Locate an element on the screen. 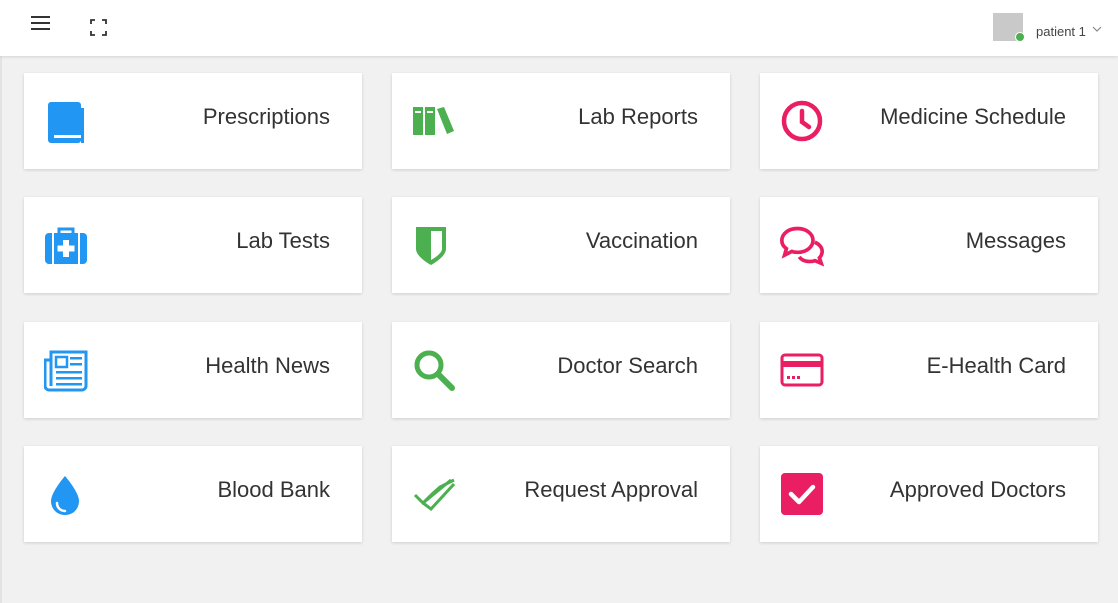 This screenshot has width=1118, height=603. content-left-border is located at coordinates (1, 329).